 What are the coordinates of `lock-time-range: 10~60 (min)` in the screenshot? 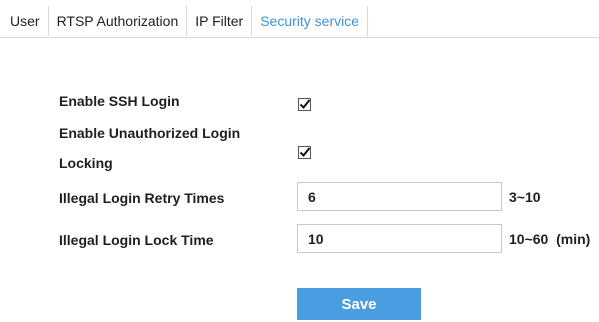 It's located at (550, 239).